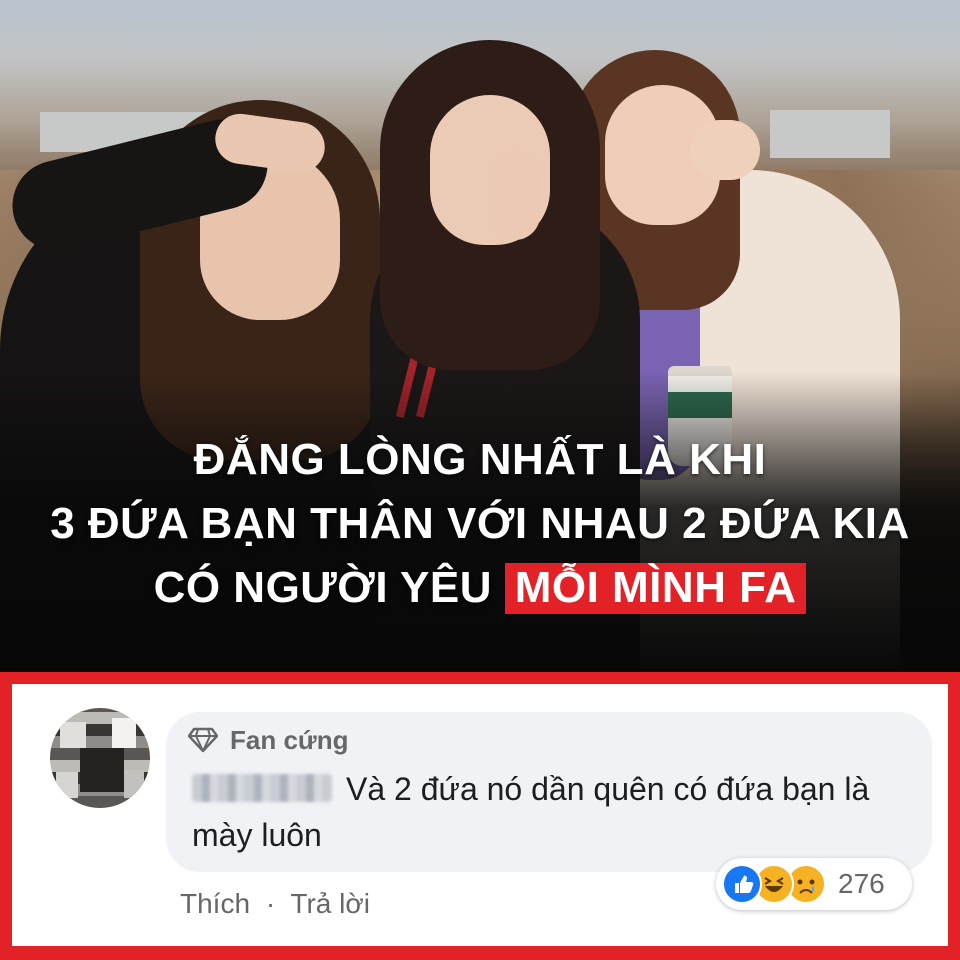 This screenshot has height=960, width=960. What do you see at coordinates (262, 788) in the screenshot?
I see `commenter-name-blurred` at bounding box center [262, 788].